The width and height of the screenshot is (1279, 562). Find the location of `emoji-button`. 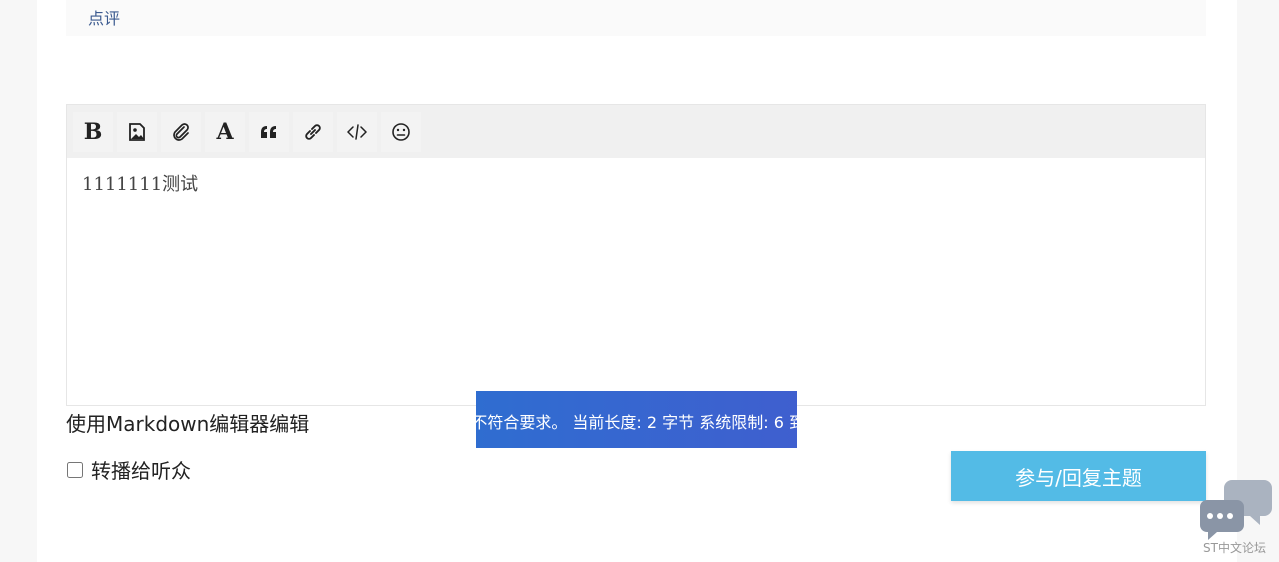

emoji-button is located at coordinates (401, 131).